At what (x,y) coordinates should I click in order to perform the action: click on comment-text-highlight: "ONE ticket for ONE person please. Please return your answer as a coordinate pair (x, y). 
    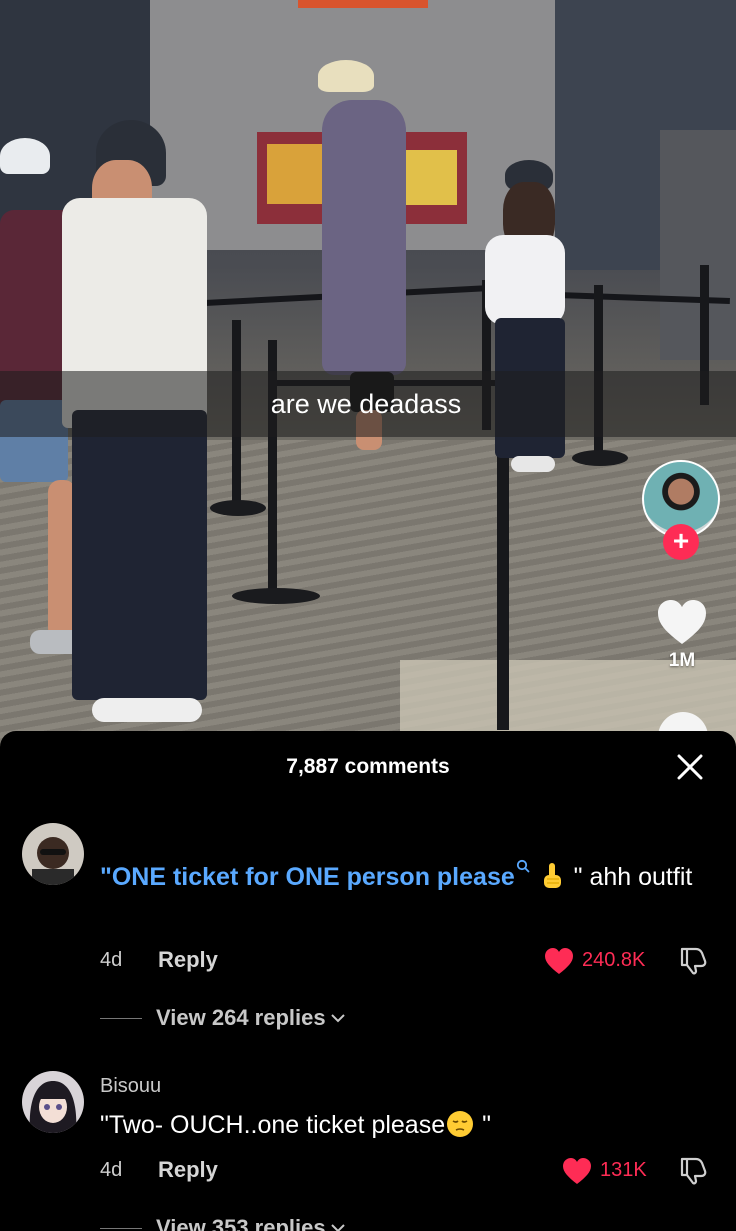
    Looking at the image, I should click on (307, 877).